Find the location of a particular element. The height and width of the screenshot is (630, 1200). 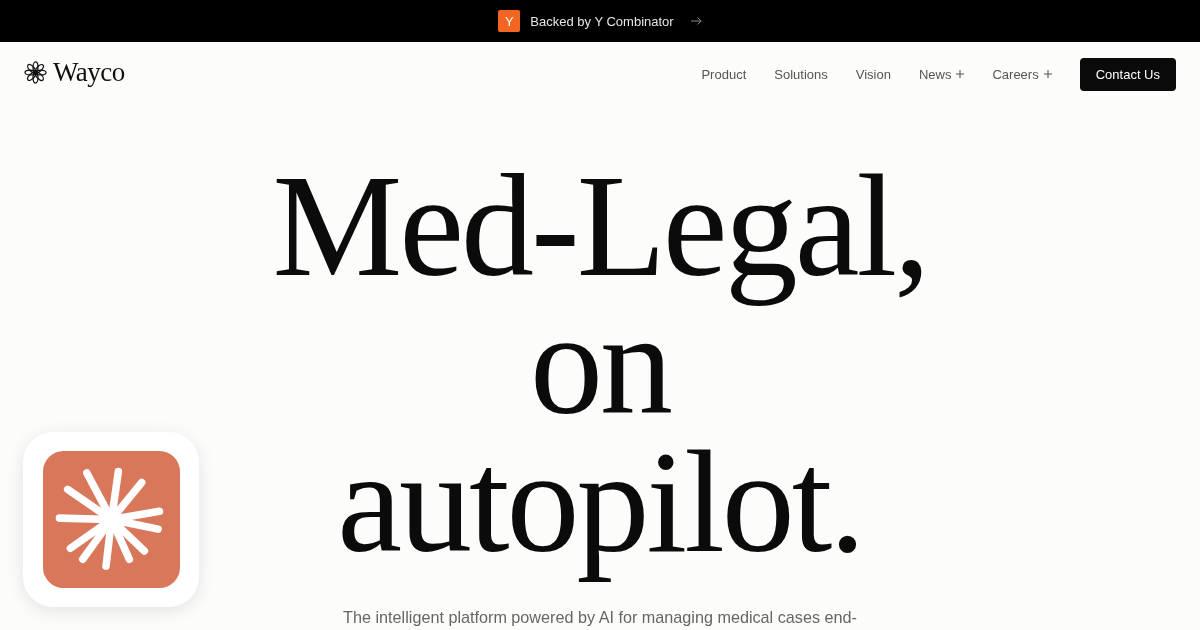

announcement-bar: Y Backed by Y Combinator is located at coordinates (600, 21).